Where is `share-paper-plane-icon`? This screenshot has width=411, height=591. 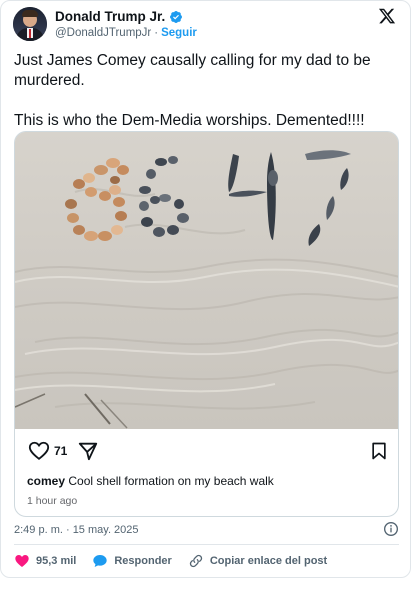
share-paper-plane-icon is located at coordinates (88, 451).